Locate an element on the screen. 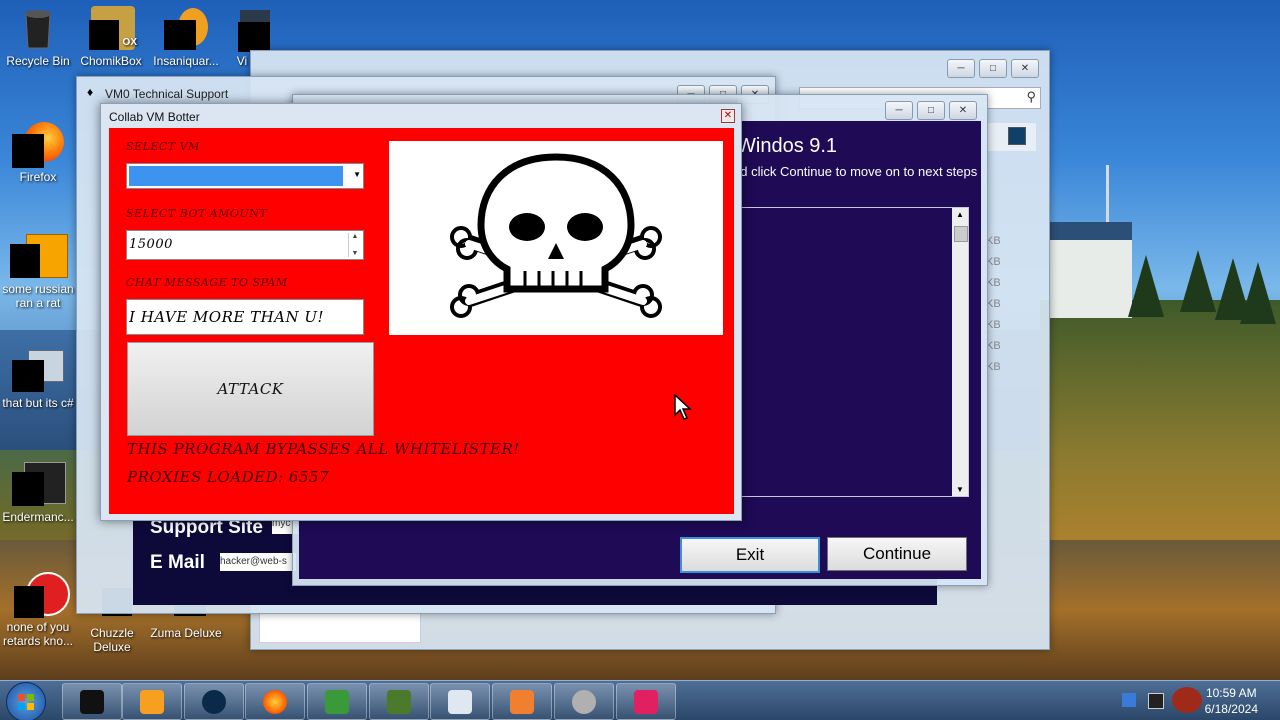  desktop-icon-label: some russian ran a rat is located at coordinates (38, 296).